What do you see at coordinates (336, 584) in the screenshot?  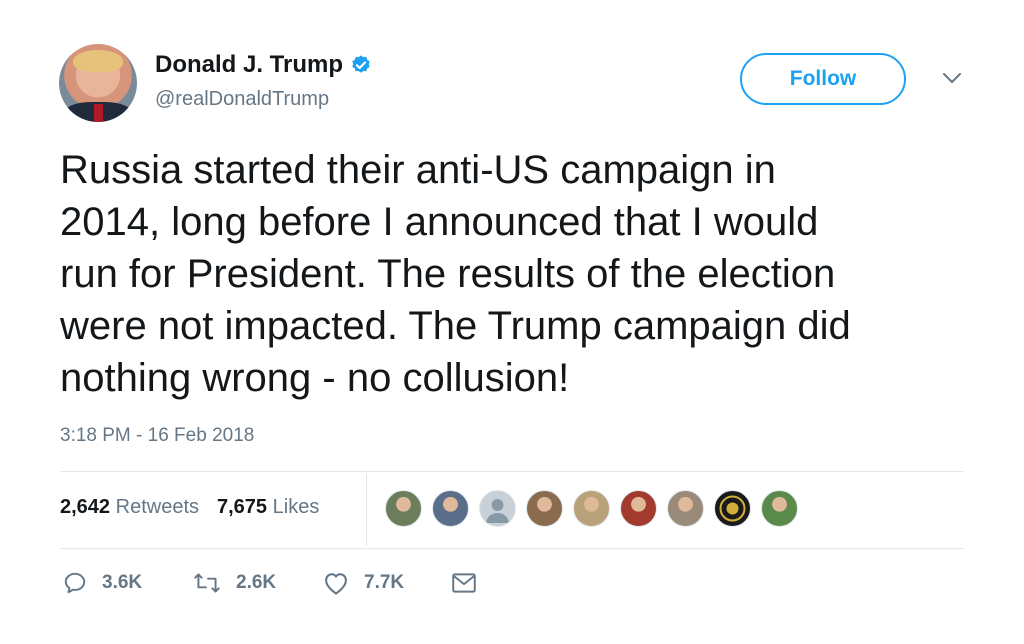 I see `heart-icon` at bounding box center [336, 584].